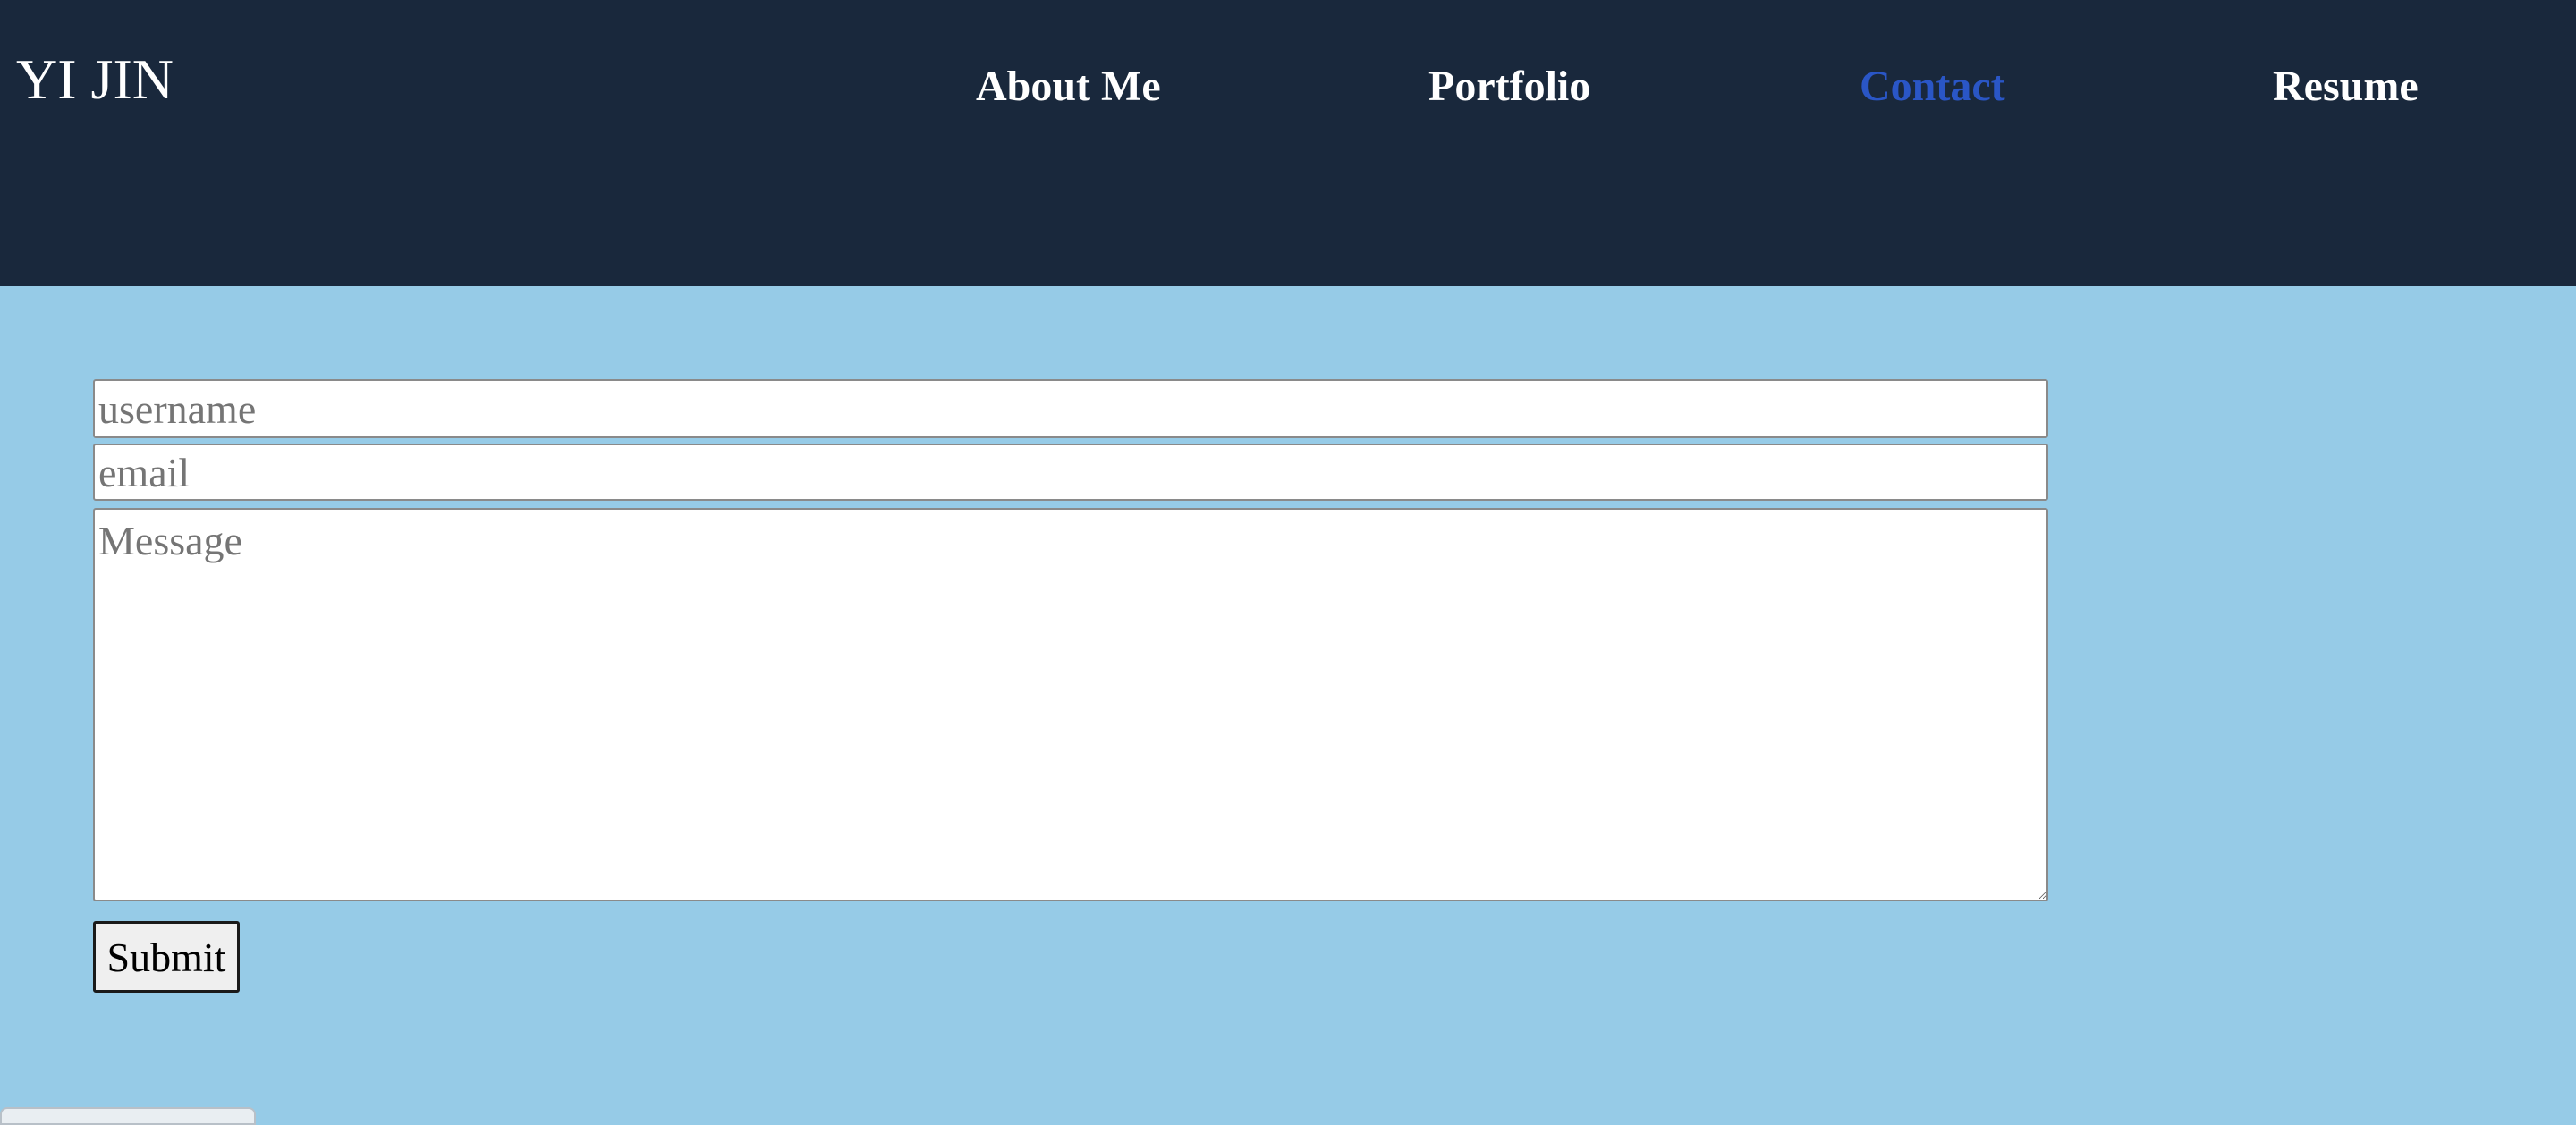  I want to click on email-field, so click(1070, 473).